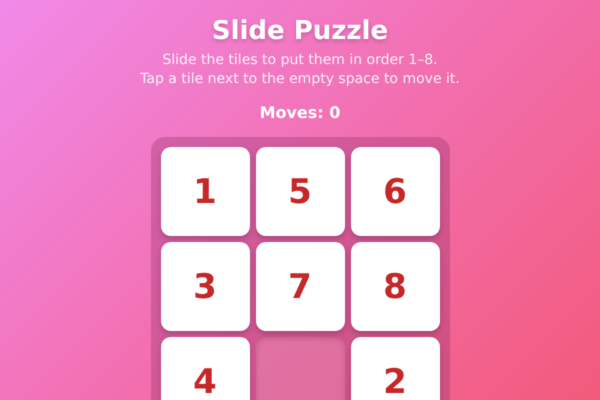  What do you see at coordinates (205, 191) in the screenshot?
I see `puzzle-tile: 1` at bounding box center [205, 191].